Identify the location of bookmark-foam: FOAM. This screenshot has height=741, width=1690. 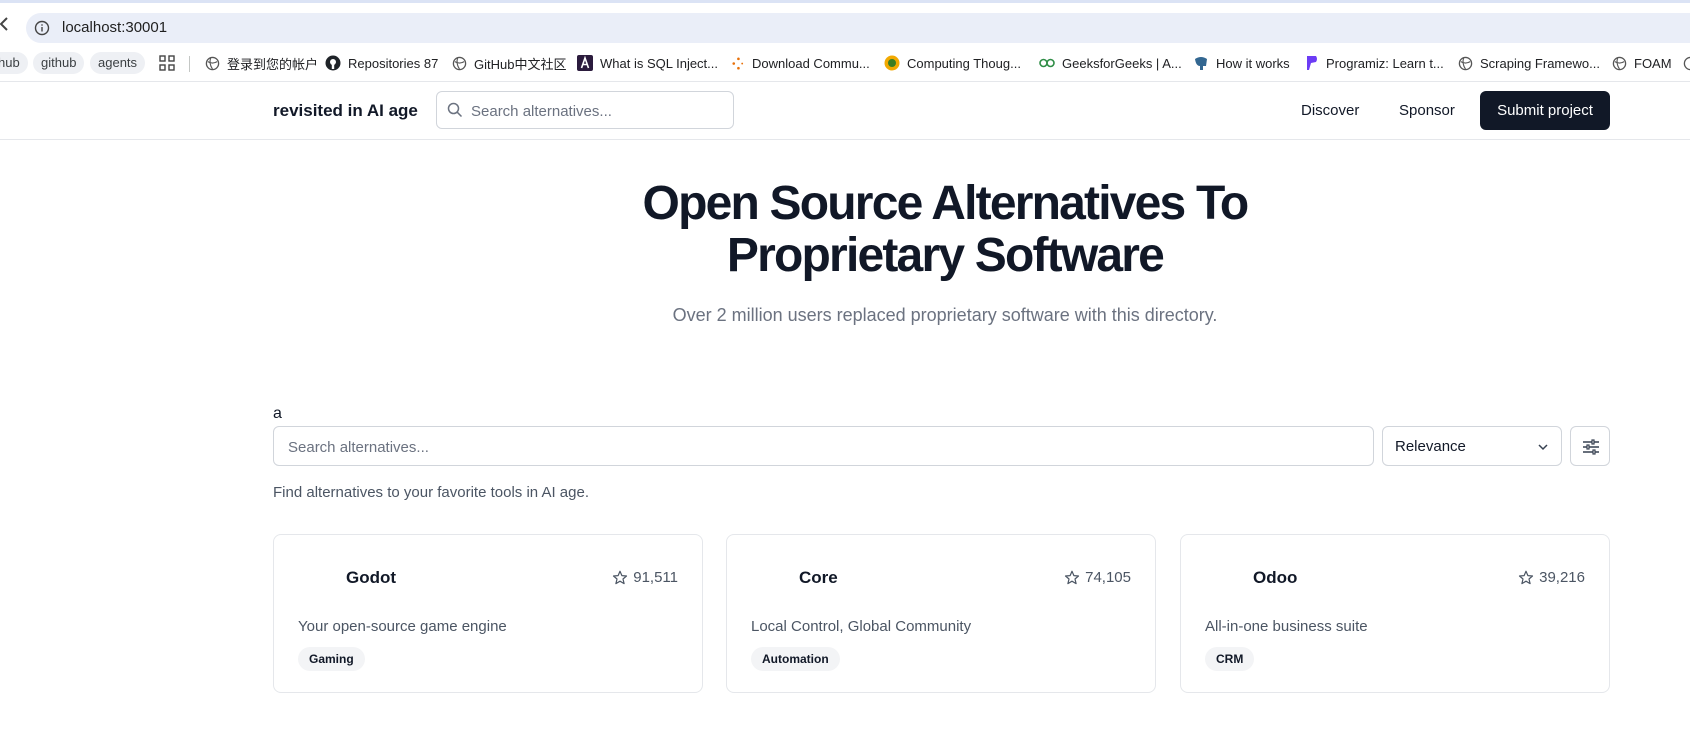
(1642, 63).